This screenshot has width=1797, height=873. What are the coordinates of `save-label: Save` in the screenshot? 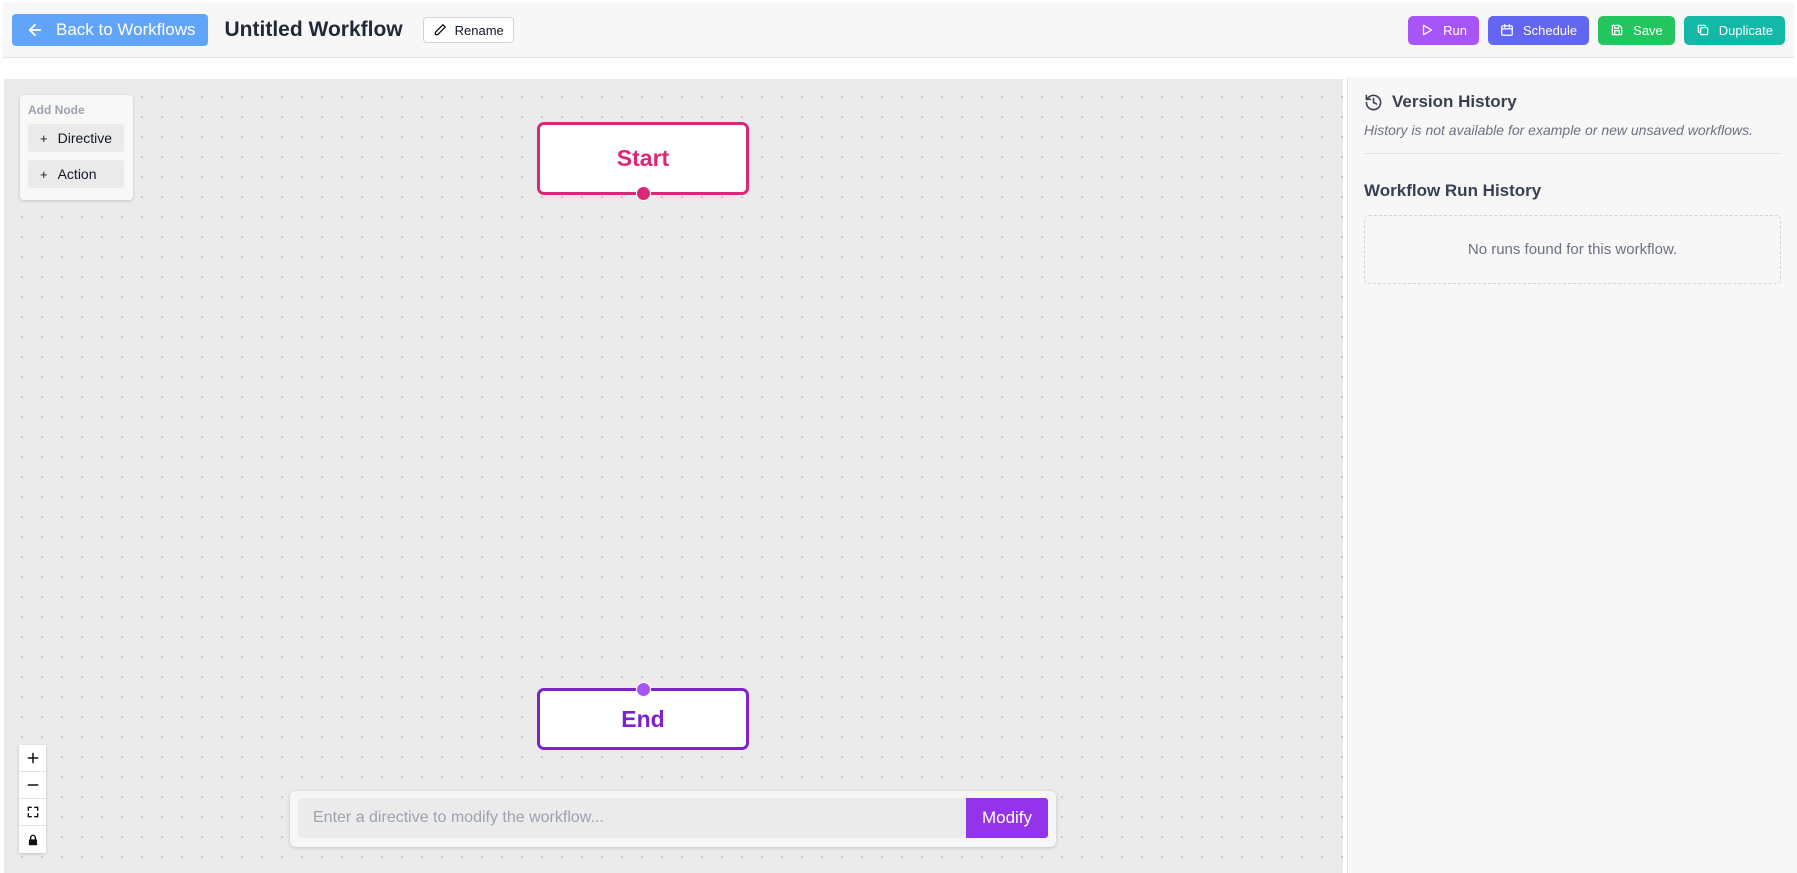 It's located at (1648, 30).